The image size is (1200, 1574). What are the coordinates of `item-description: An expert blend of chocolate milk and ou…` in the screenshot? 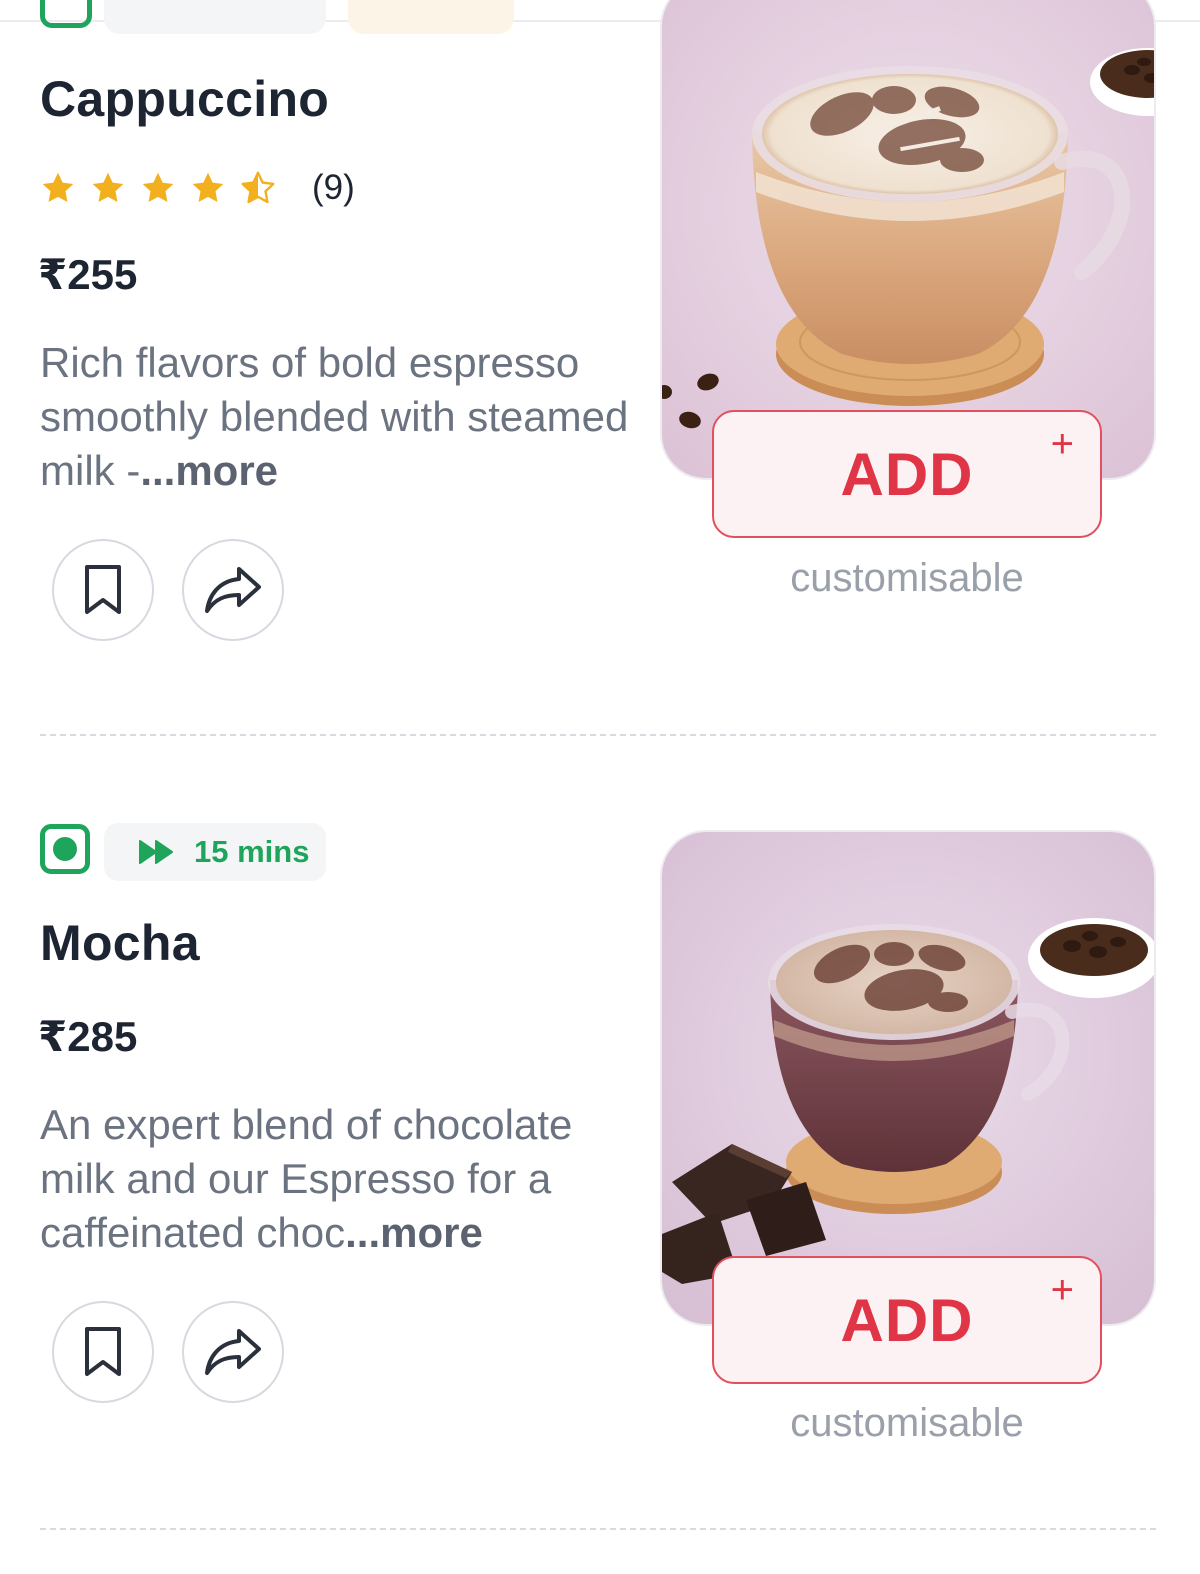 It's located at (340, 1179).